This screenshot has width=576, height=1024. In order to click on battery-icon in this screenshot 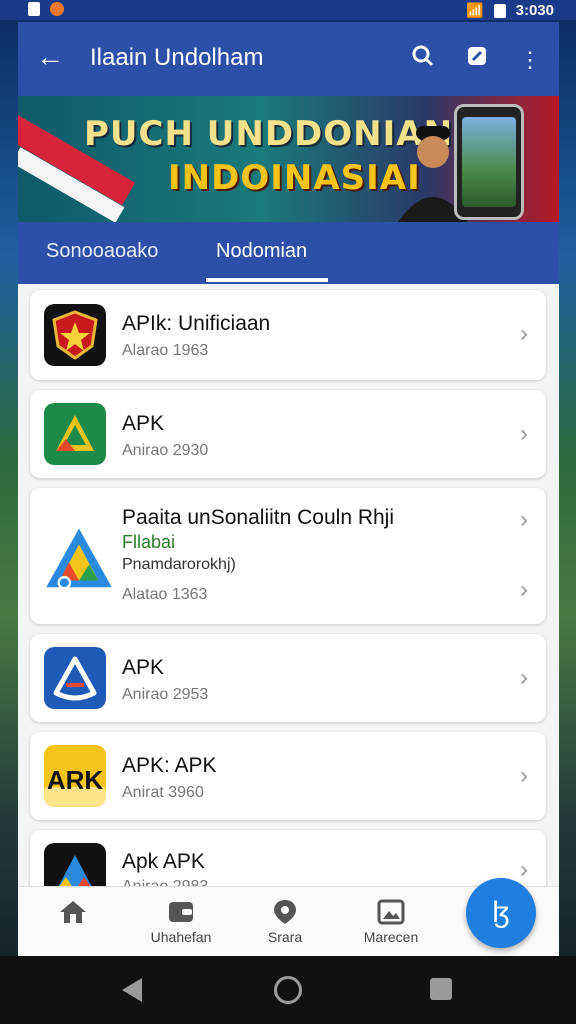, I will do `click(499, 10)`.